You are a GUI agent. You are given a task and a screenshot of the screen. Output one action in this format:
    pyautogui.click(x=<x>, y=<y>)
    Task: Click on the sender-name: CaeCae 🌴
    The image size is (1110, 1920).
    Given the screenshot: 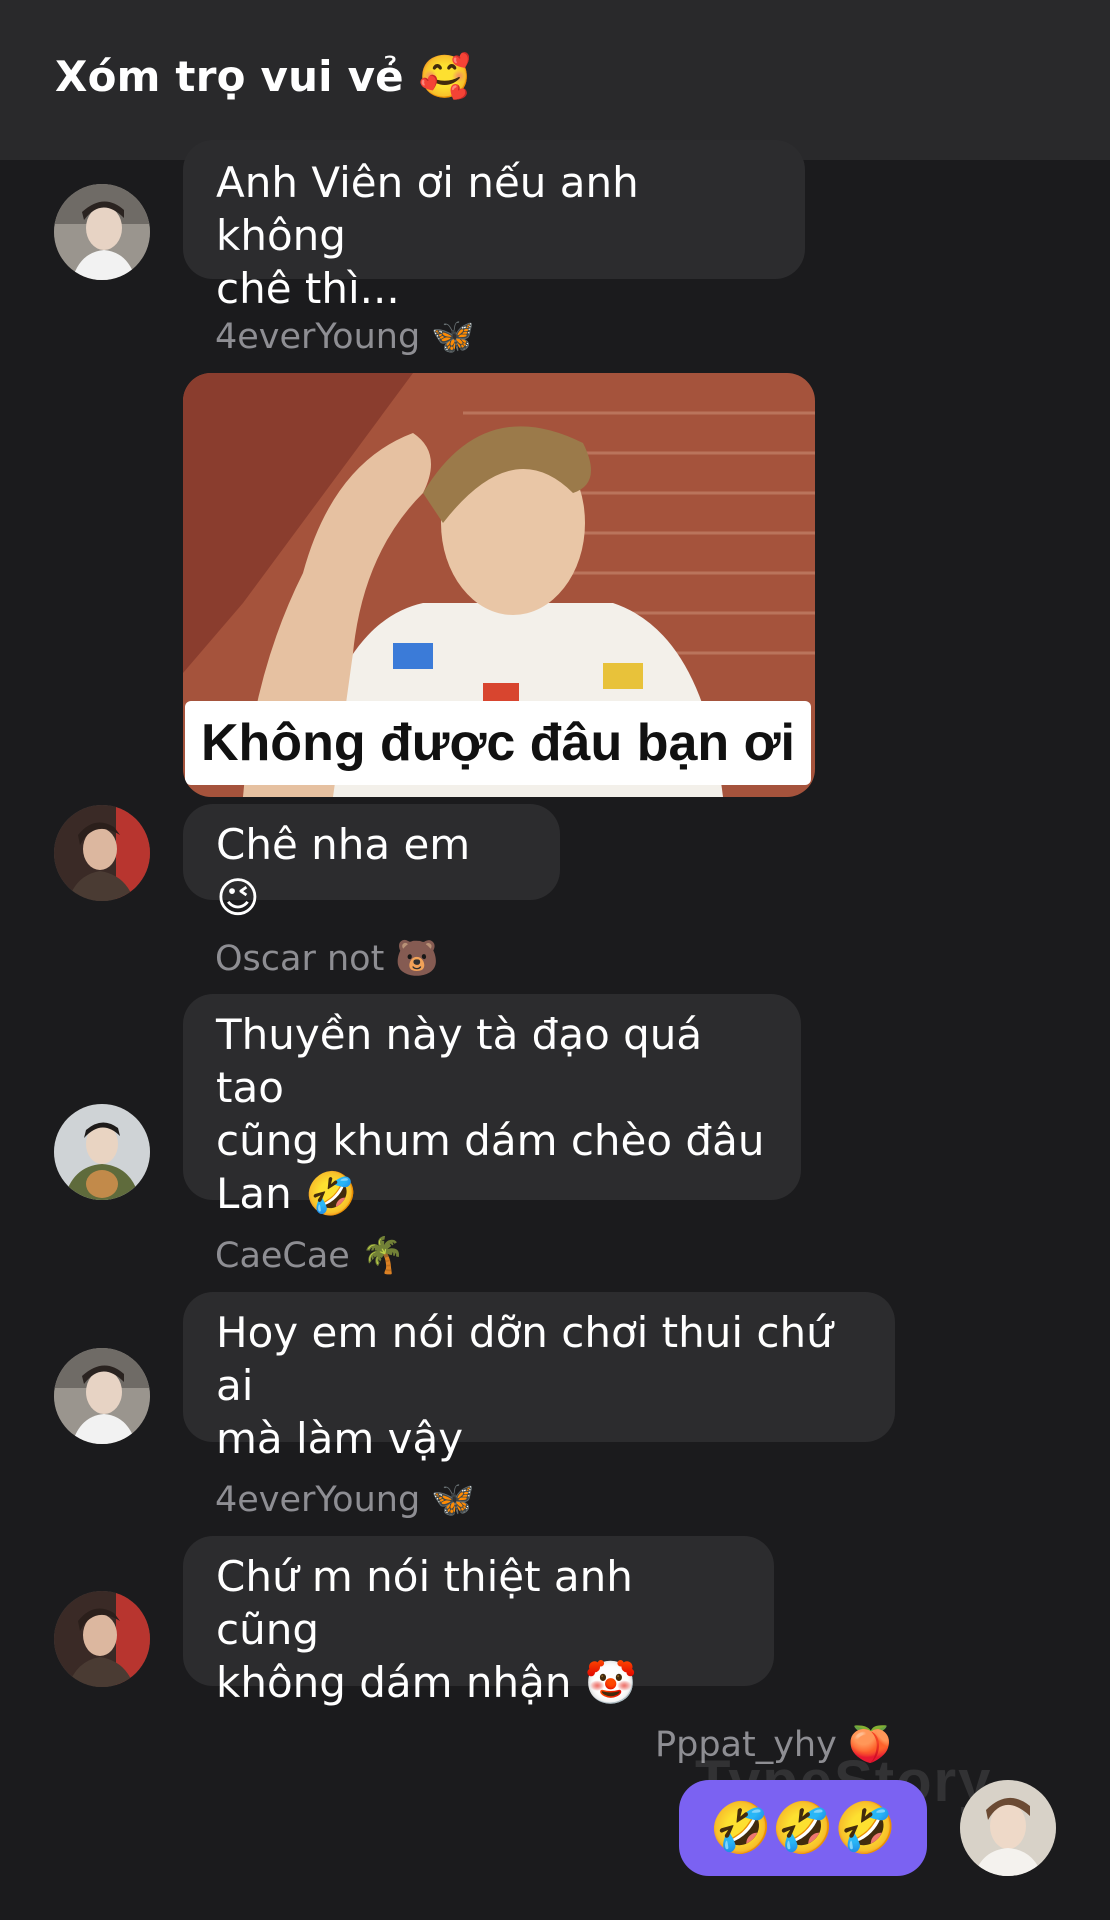 What is the action you would take?
    pyautogui.click(x=310, y=1256)
    